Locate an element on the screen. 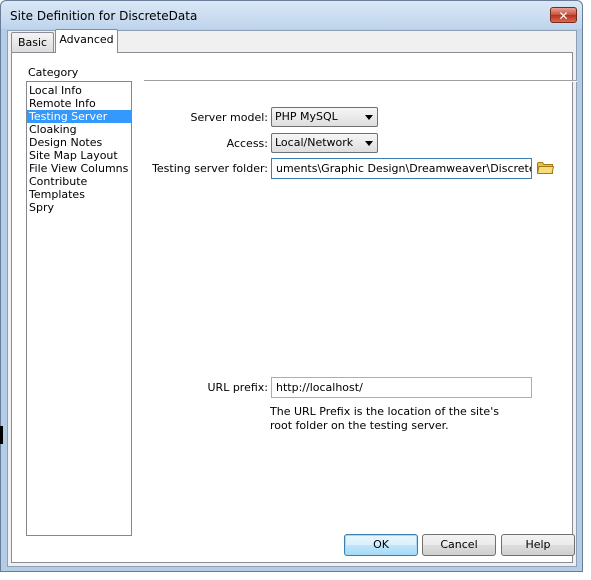 The height and width of the screenshot is (580, 591). category-label: Category is located at coordinates (53, 72).